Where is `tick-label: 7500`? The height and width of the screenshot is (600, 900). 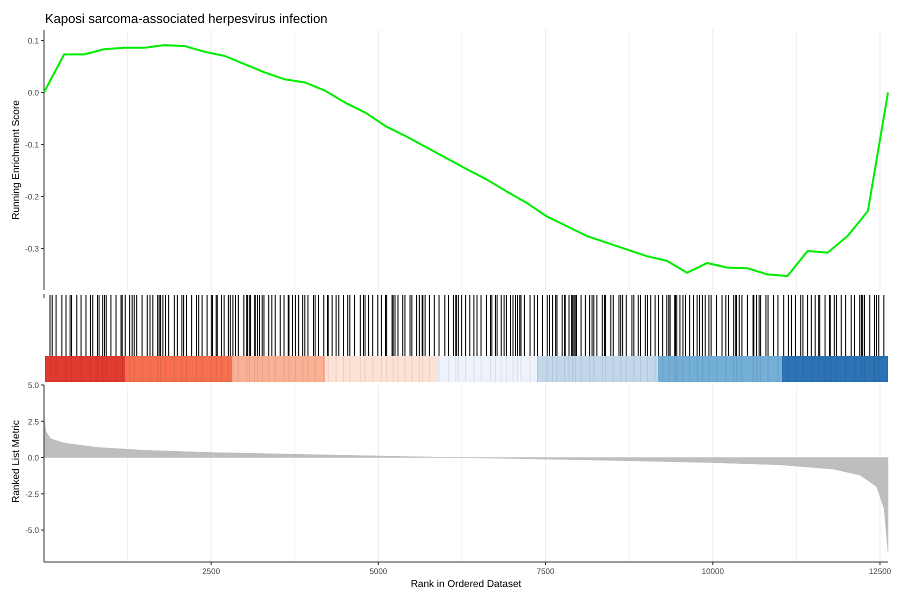 tick-label: 7500 is located at coordinates (545, 571).